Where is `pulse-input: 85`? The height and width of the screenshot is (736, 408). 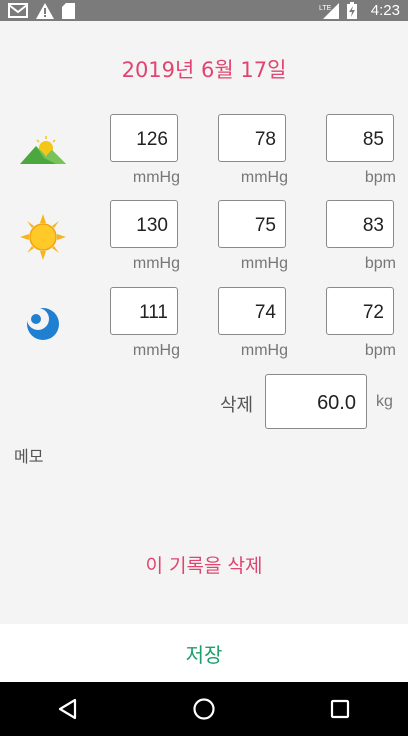
pulse-input: 85 is located at coordinates (360, 138).